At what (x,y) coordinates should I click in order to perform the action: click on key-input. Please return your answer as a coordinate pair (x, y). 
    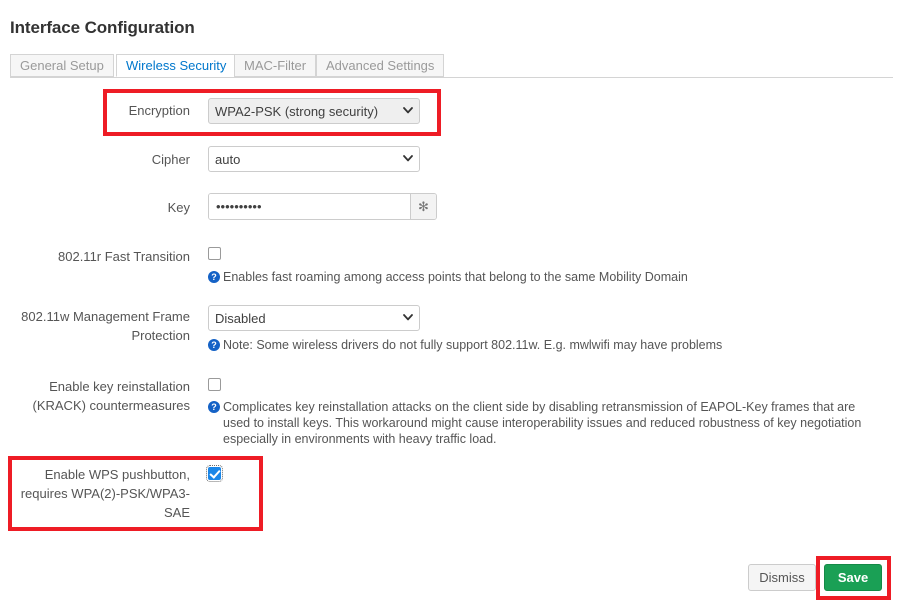
    Looking at the image, I should click on (309, 206).